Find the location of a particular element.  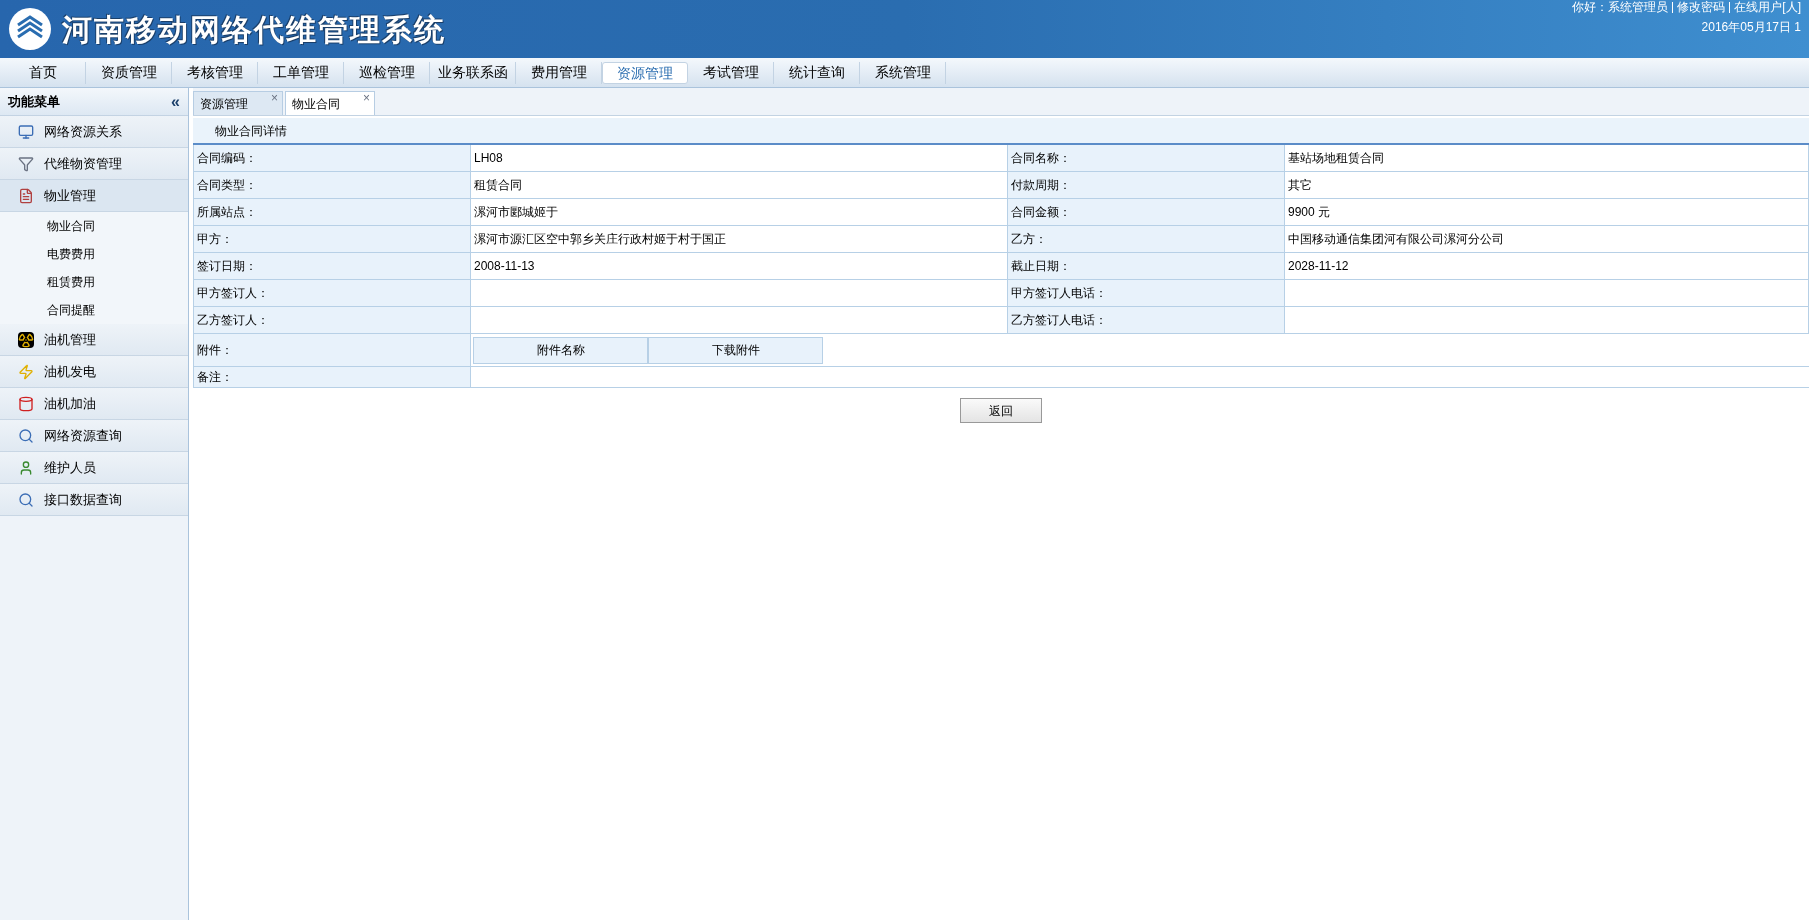

nav-tab: 资质管理 is located at coordinates (129, 72).